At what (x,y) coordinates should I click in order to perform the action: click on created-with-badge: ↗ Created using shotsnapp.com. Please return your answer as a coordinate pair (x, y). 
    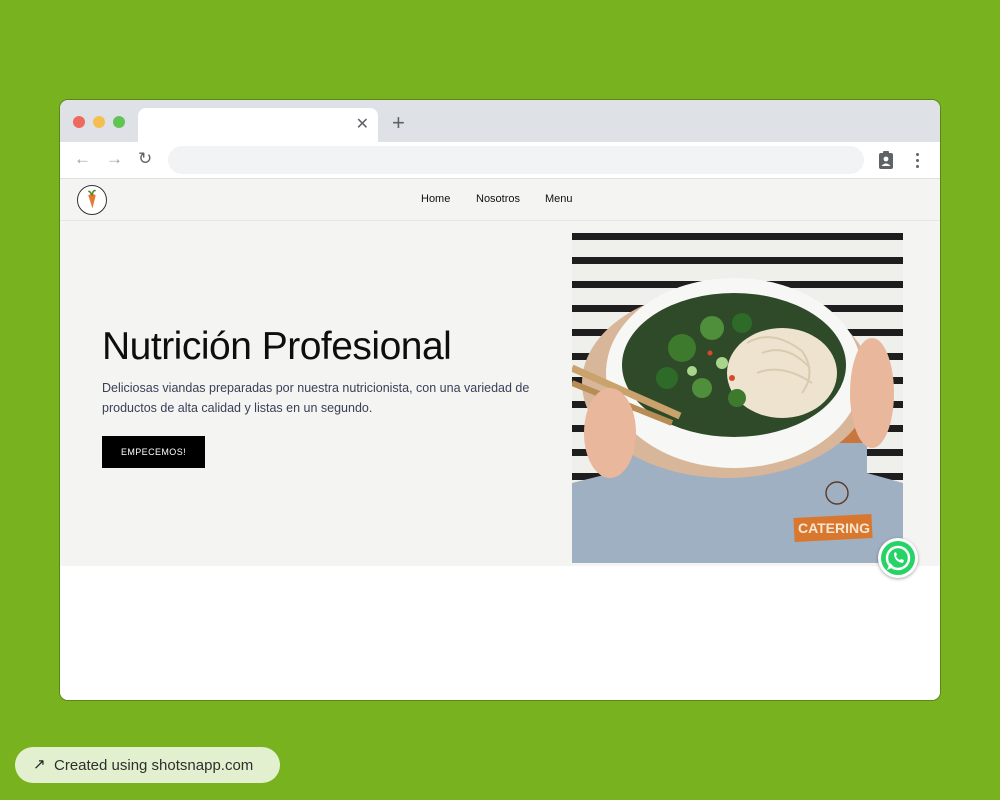
    Looking at the image, I should click on (147, 765).